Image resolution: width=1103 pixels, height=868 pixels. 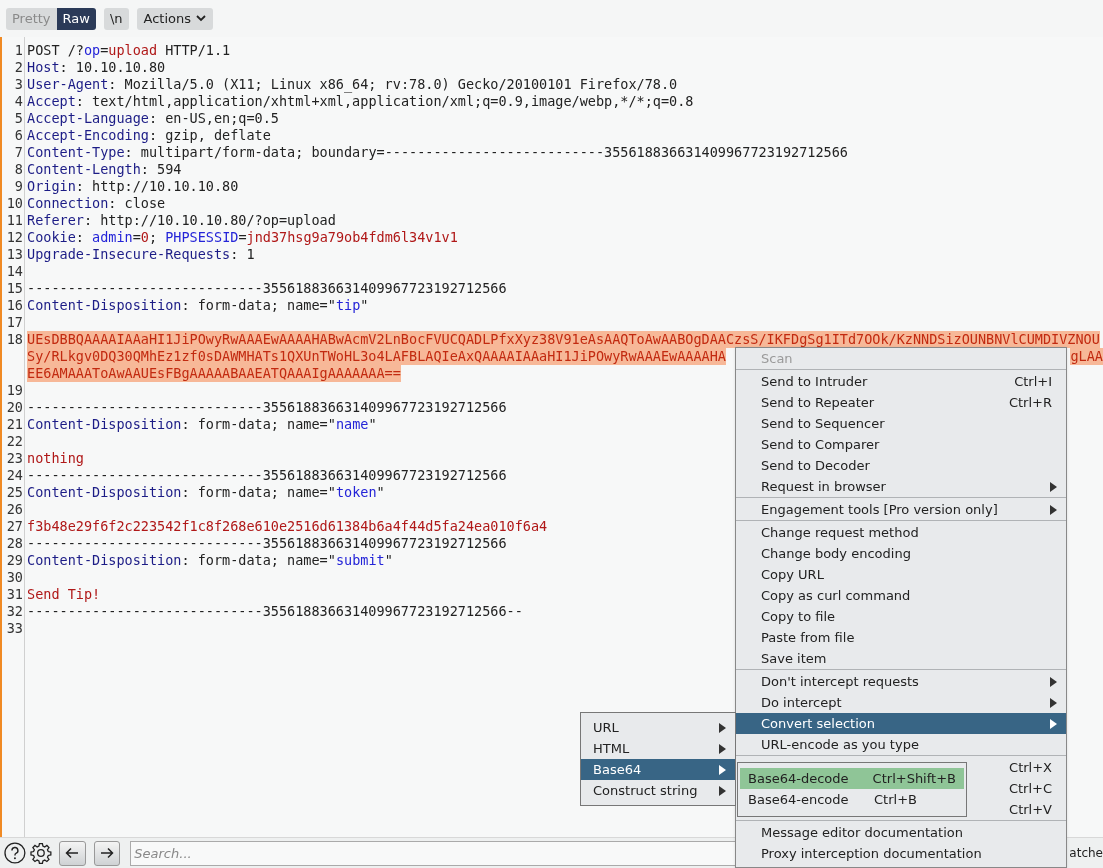 What do you see at coordinates (901, 832) in the screenshot?
I see `menu-item: Message editor documentation` at bounding box center [901, 832].